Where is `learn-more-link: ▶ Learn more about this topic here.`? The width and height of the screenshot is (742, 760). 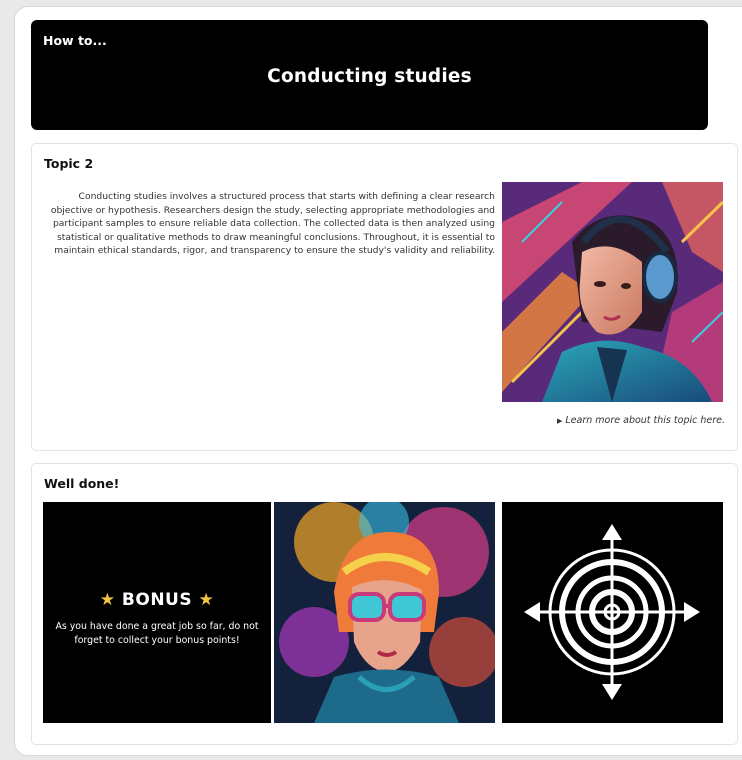 learn-more-link: ▶ Learn more about this topic here. is located at coordinates (641, 420).